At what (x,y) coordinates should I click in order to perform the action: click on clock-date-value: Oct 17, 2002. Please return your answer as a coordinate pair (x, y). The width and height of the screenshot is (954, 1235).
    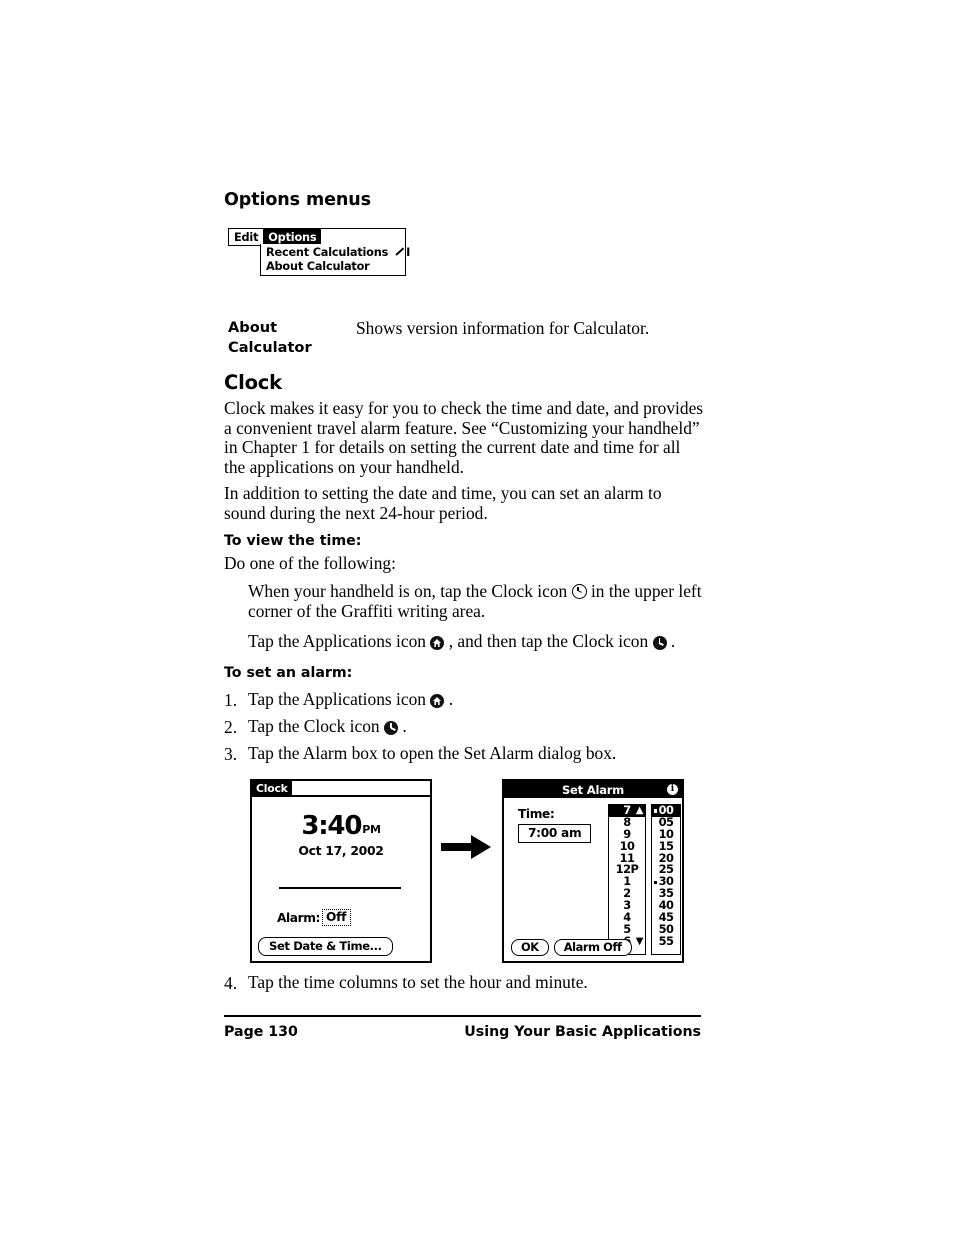
    Looking at the image, I should click on (341, 850).